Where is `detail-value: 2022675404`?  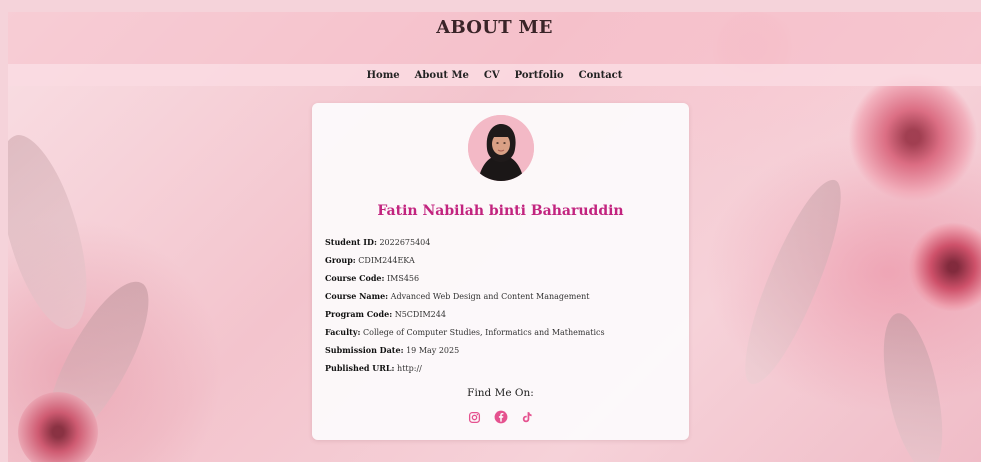 detail-value: 2022675404 is located at coordinates (405, 242).